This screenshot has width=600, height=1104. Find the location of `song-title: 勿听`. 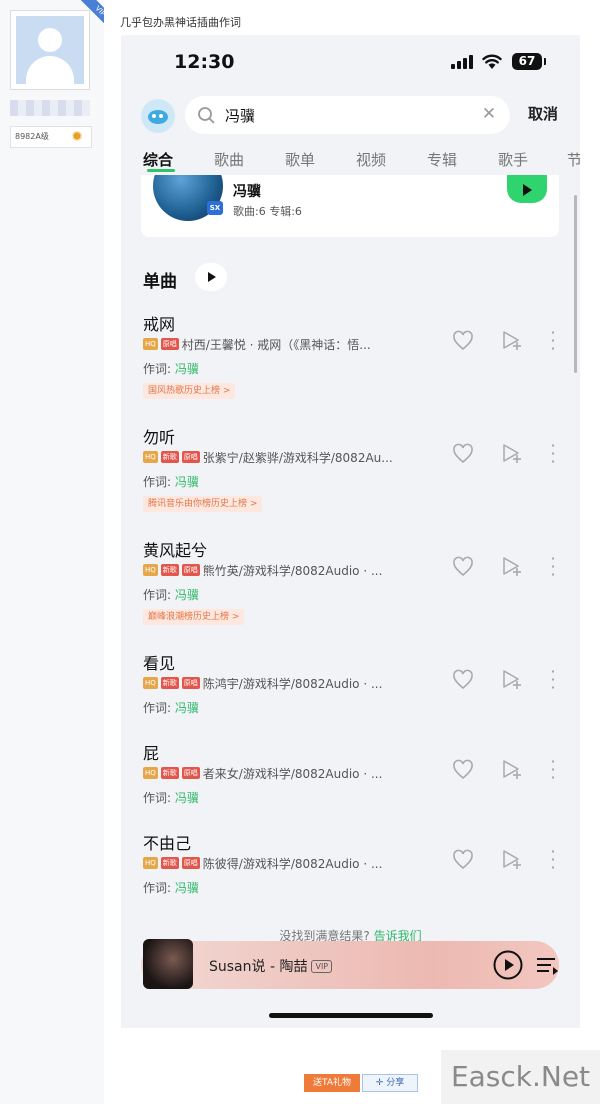

song-title: 勿听 is located at coordinates (159, 437).